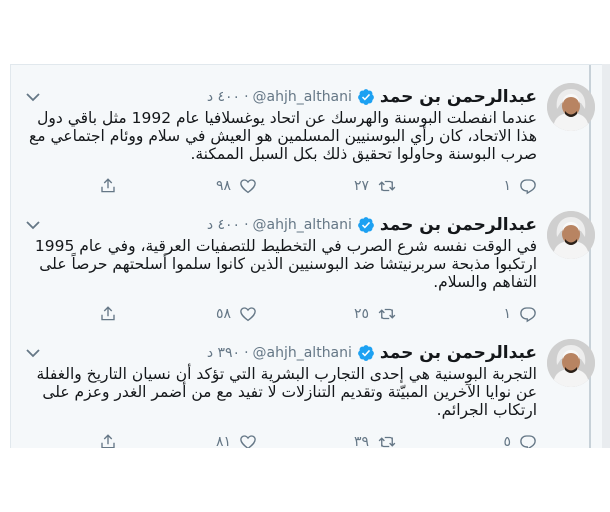 The height and width of the screenshot is (512, 610). Describe the element at coordinates (361, 186) in the screenshot. I see `retweet-count: ٢٧` at that location.